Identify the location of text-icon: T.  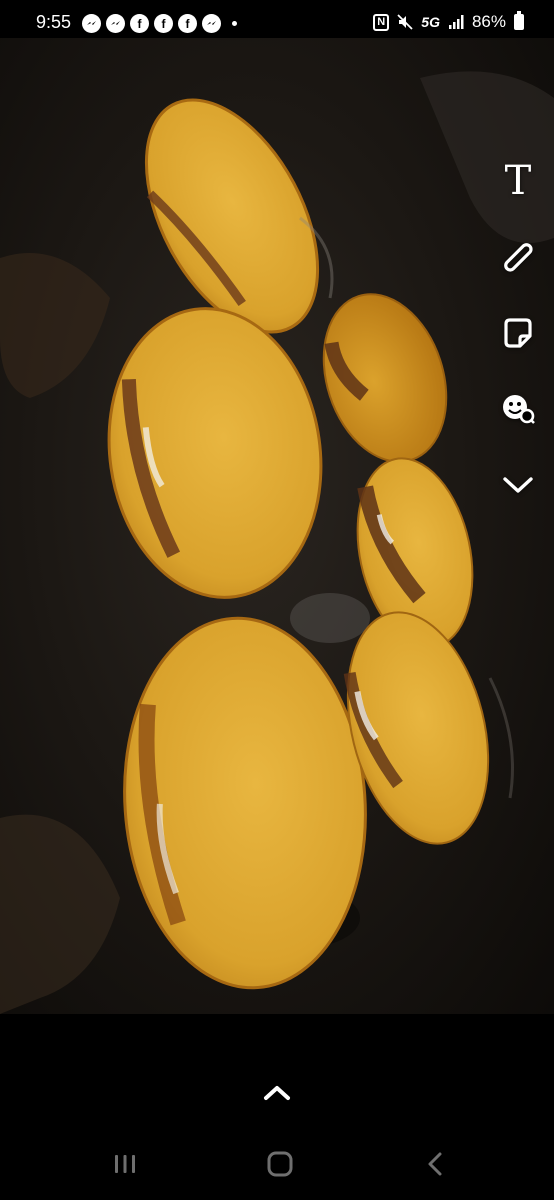
(518, 181).